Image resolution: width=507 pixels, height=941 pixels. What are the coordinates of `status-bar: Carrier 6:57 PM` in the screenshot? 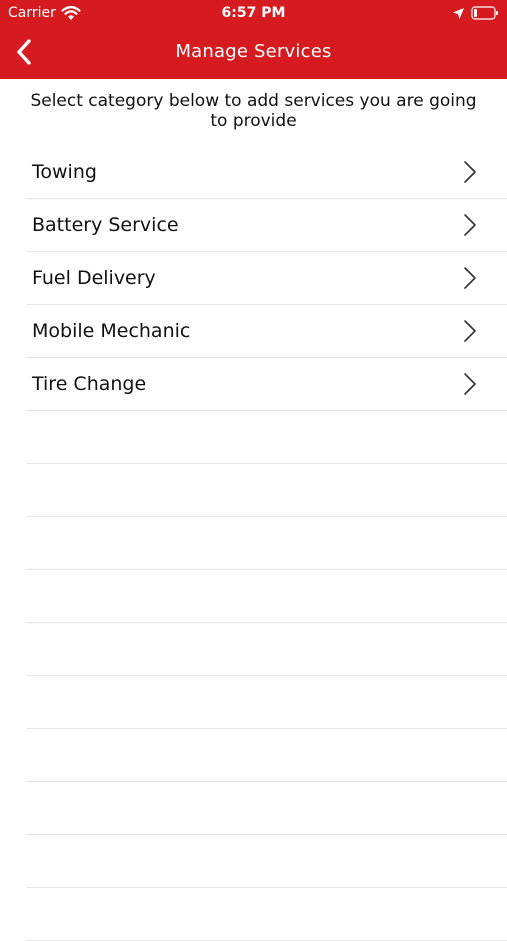 It's located at (253, 14).